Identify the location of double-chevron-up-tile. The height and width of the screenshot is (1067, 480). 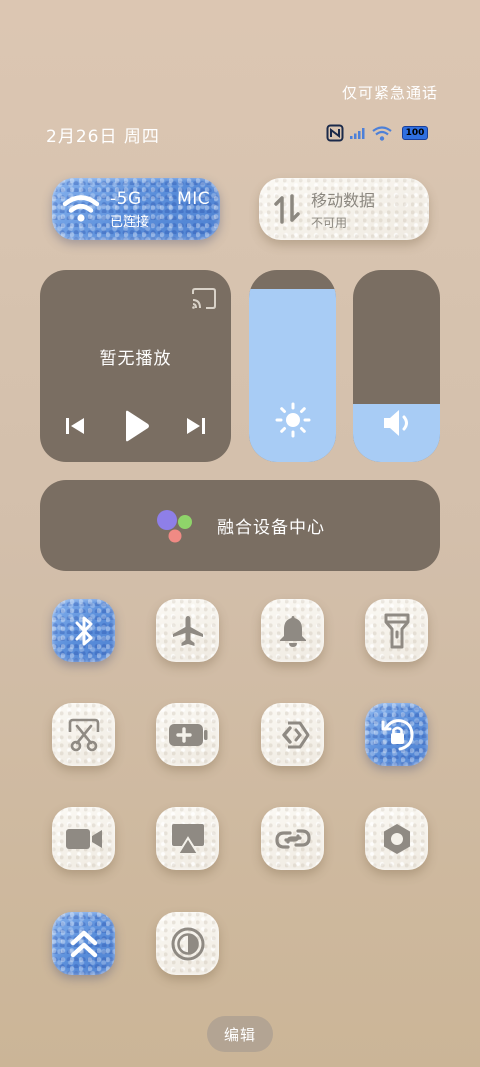
(83, 943).